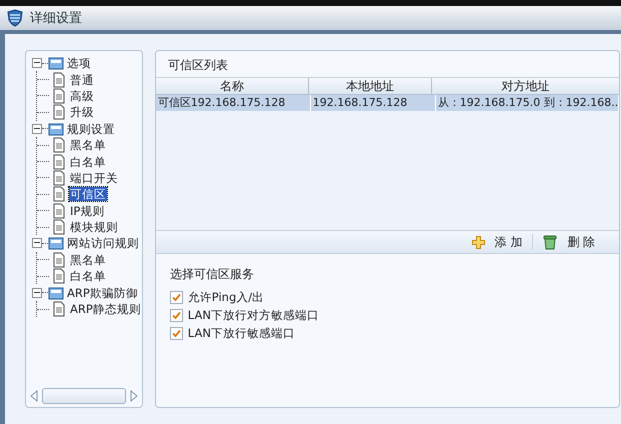  What do you see at coordinates (226, 297) in the screenshot?
I see `checkbox-label: 允许Ping入/出` at bounding box center [226, 297].